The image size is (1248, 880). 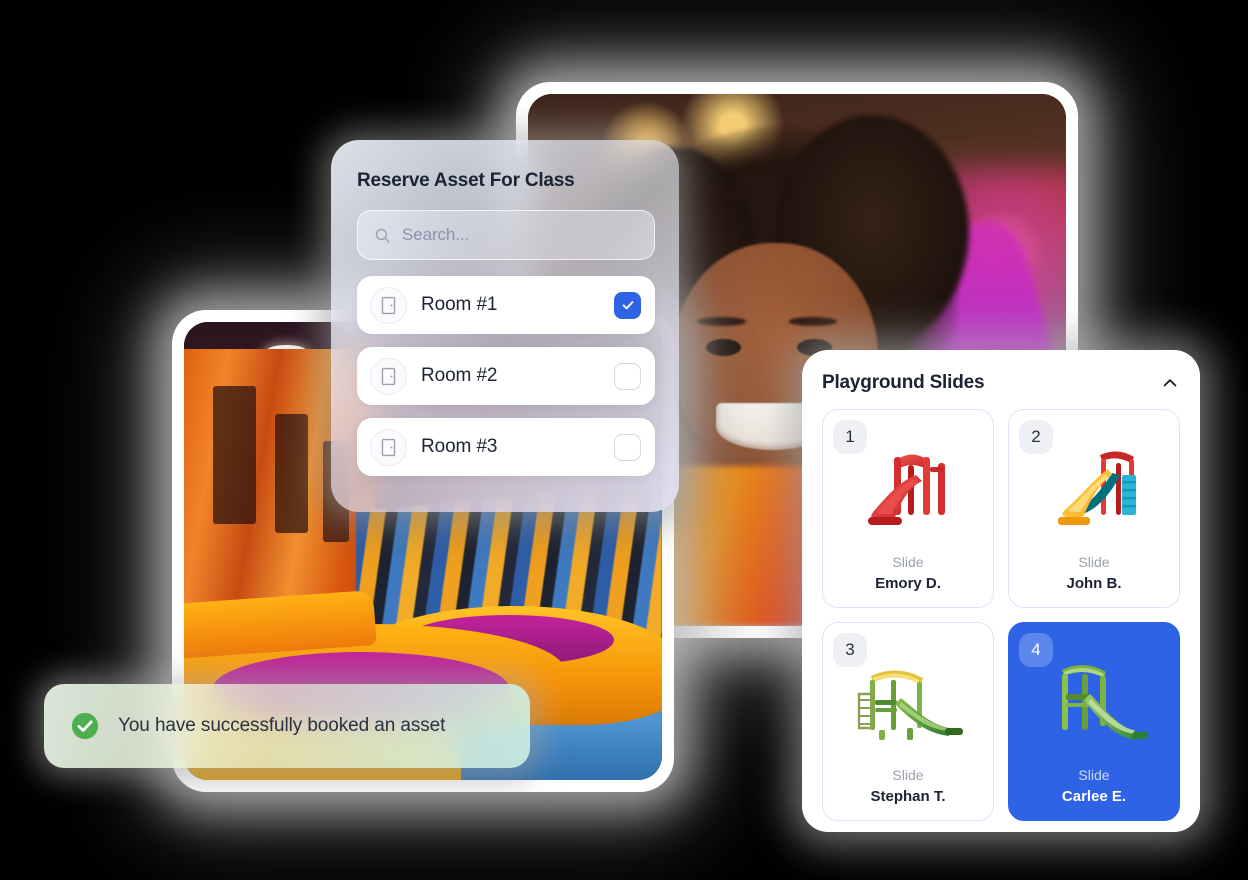 I want to click on slide-number-badge: 4, so click(x=1036, y=650).